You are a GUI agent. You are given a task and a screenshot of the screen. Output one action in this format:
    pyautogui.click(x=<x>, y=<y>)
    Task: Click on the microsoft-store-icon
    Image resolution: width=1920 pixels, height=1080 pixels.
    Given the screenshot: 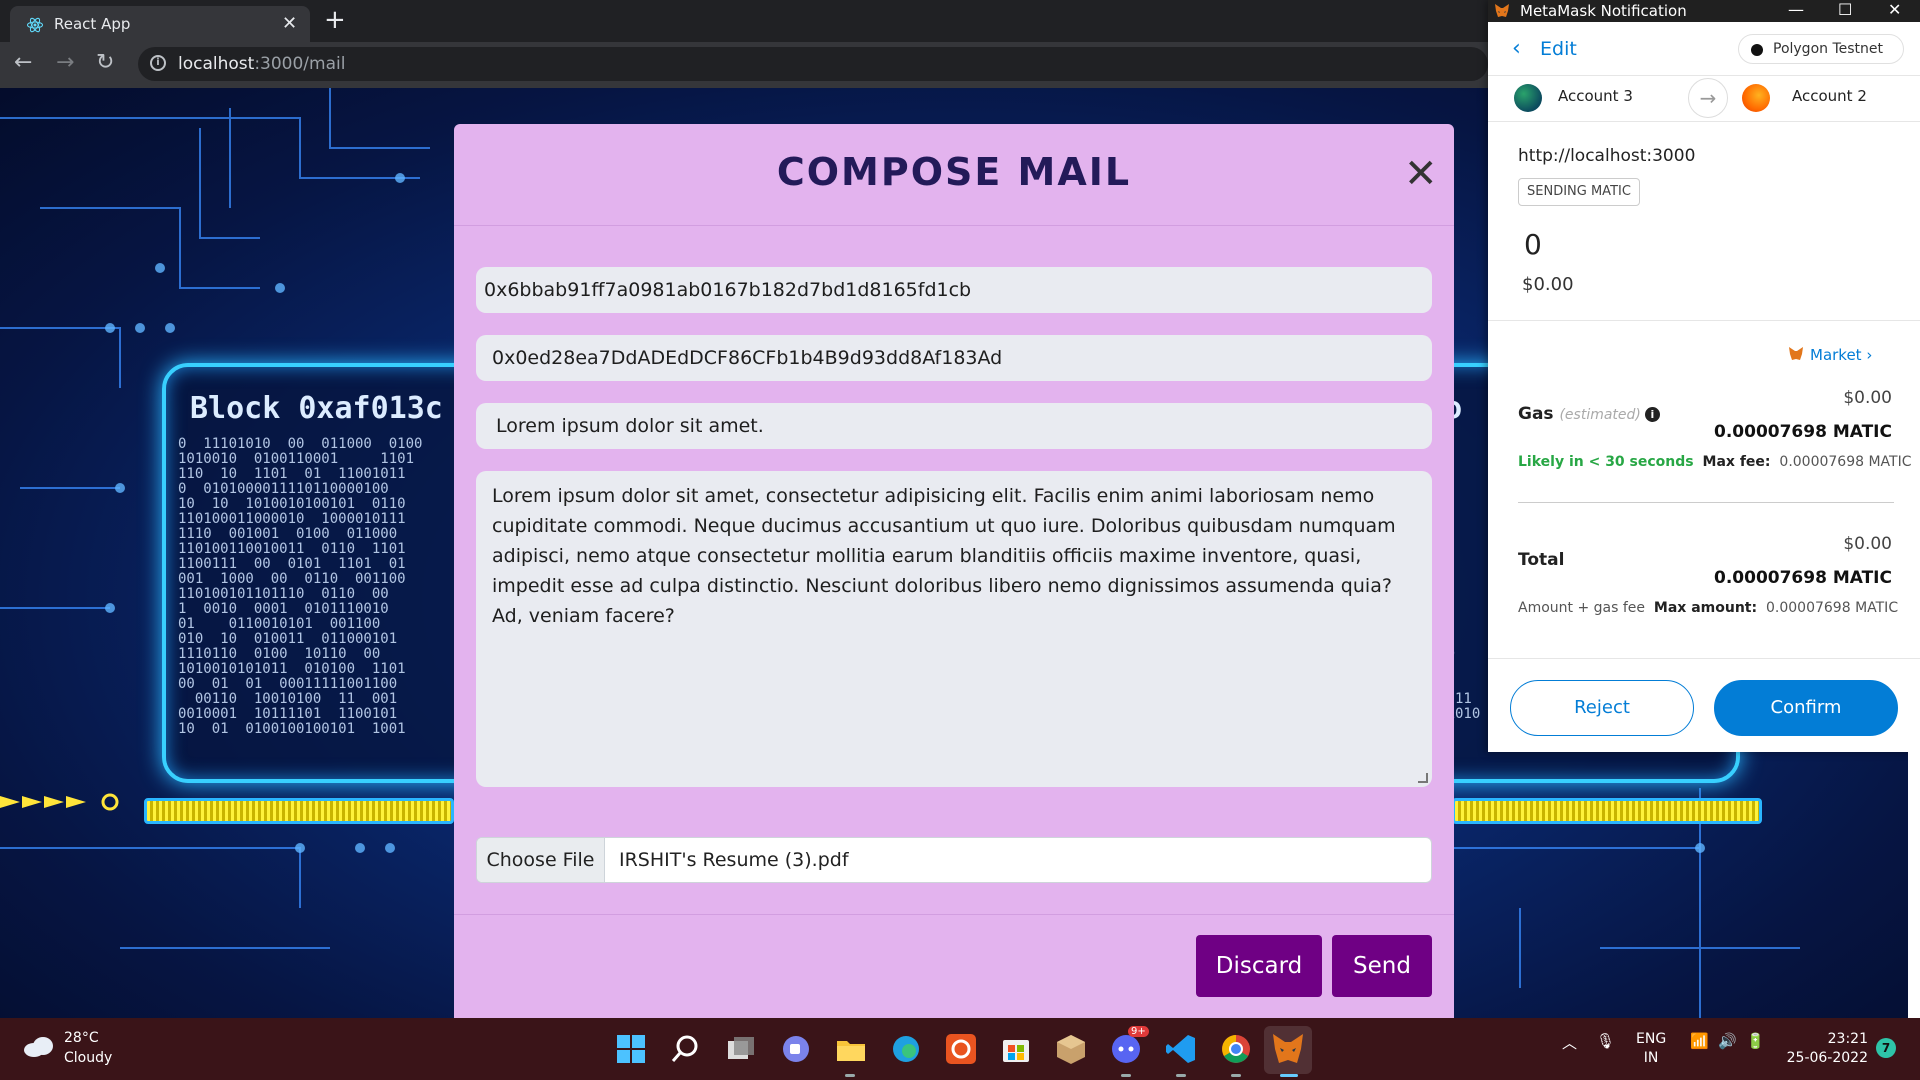 What is the action you would take?
    pyautogui.click(x=1016, y=1049)
    